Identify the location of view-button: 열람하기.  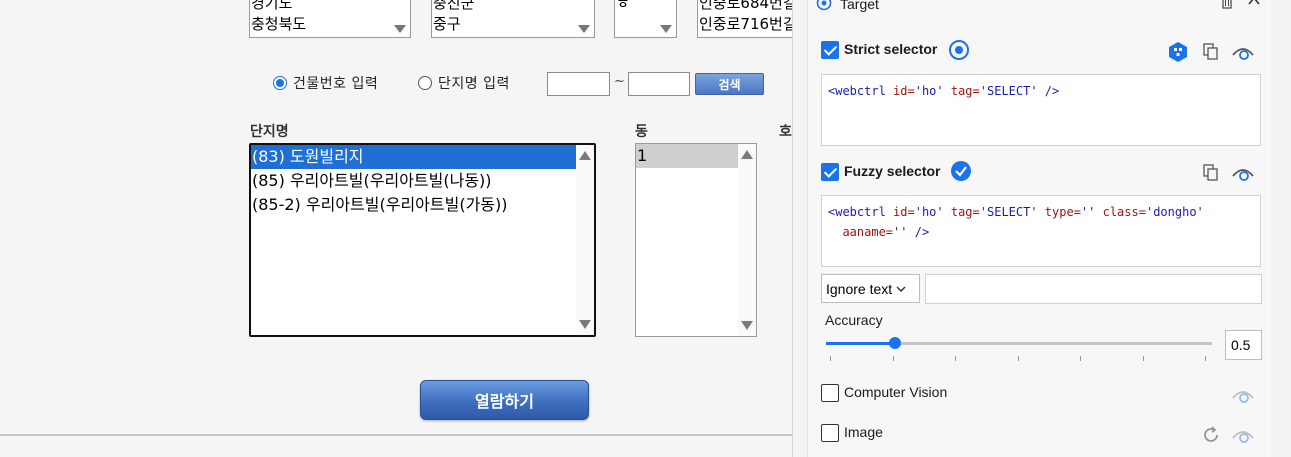
(504, 400).